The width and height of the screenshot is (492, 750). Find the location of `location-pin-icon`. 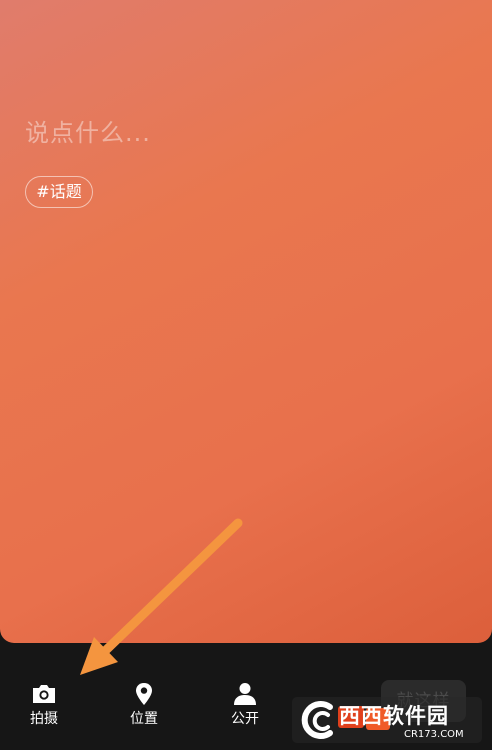

location-pin-icon is located at coordinates (144, 694).